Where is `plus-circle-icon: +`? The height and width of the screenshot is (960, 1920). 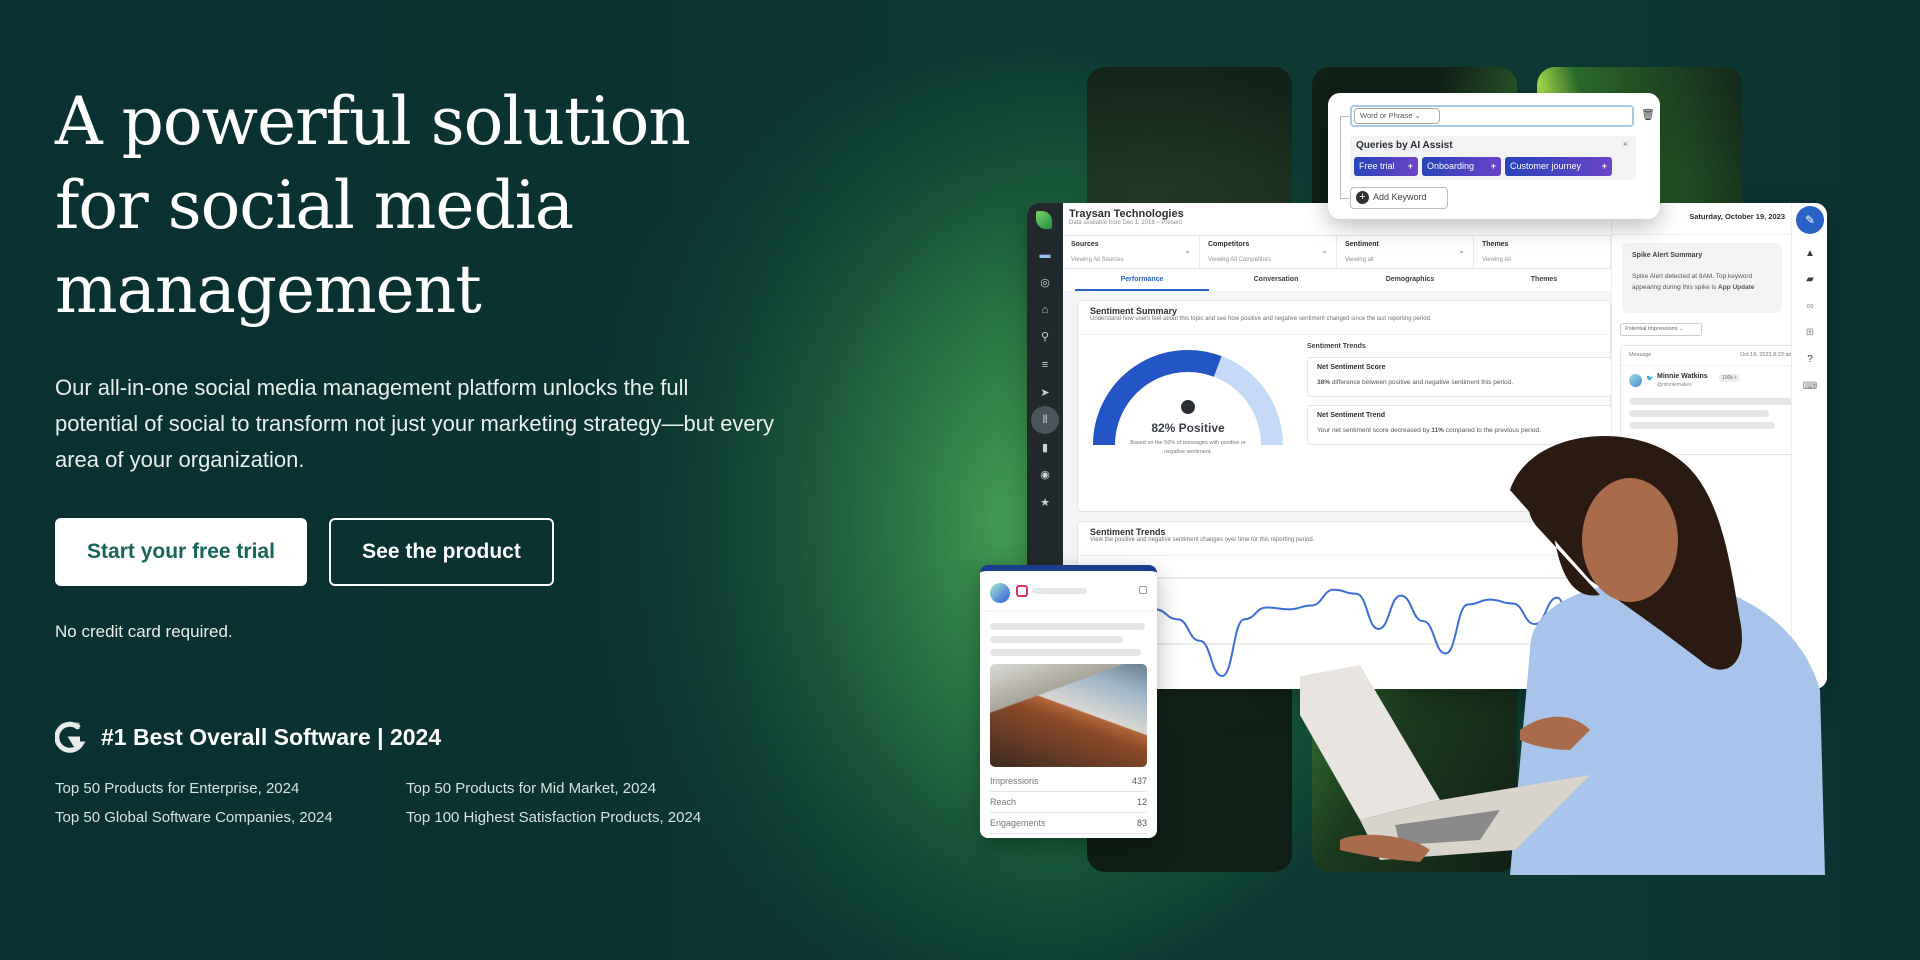 plus-circle-icon: + is located at coordinates (1362, 197).